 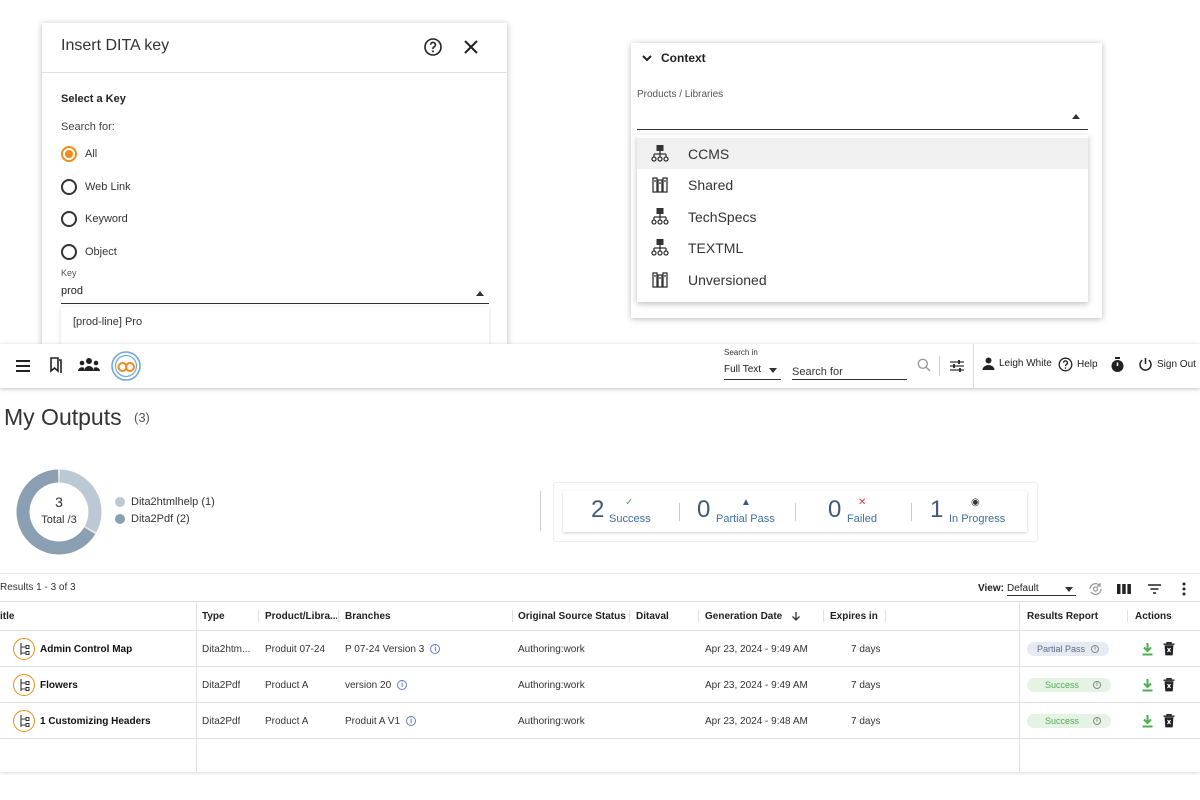 I want to click on timer-icon, so click(x=1117, y=365).